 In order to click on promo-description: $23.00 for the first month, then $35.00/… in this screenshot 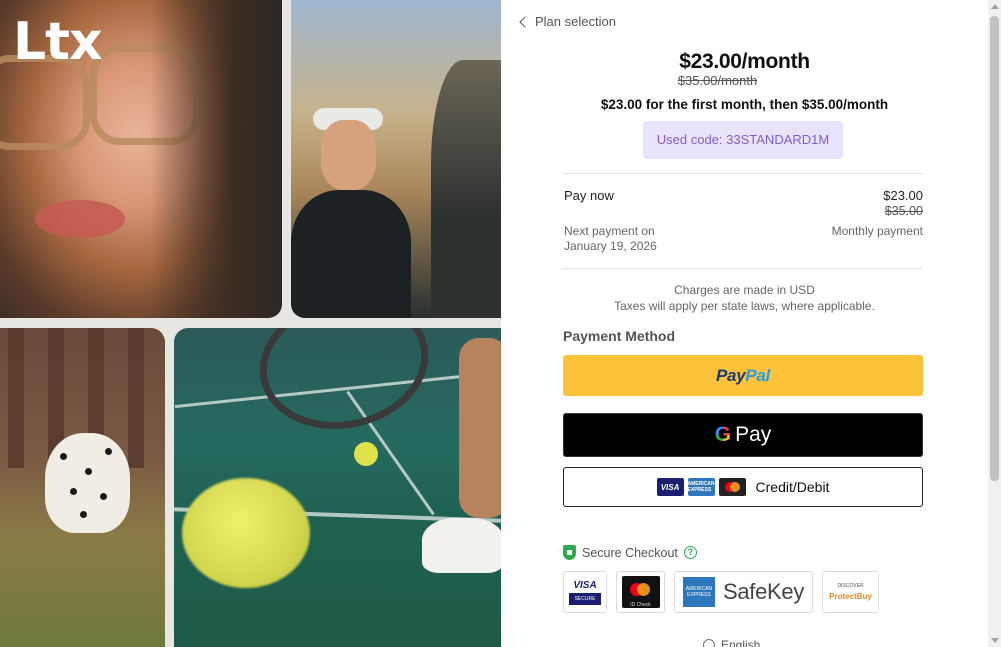, I will do `click(744, 104)`.